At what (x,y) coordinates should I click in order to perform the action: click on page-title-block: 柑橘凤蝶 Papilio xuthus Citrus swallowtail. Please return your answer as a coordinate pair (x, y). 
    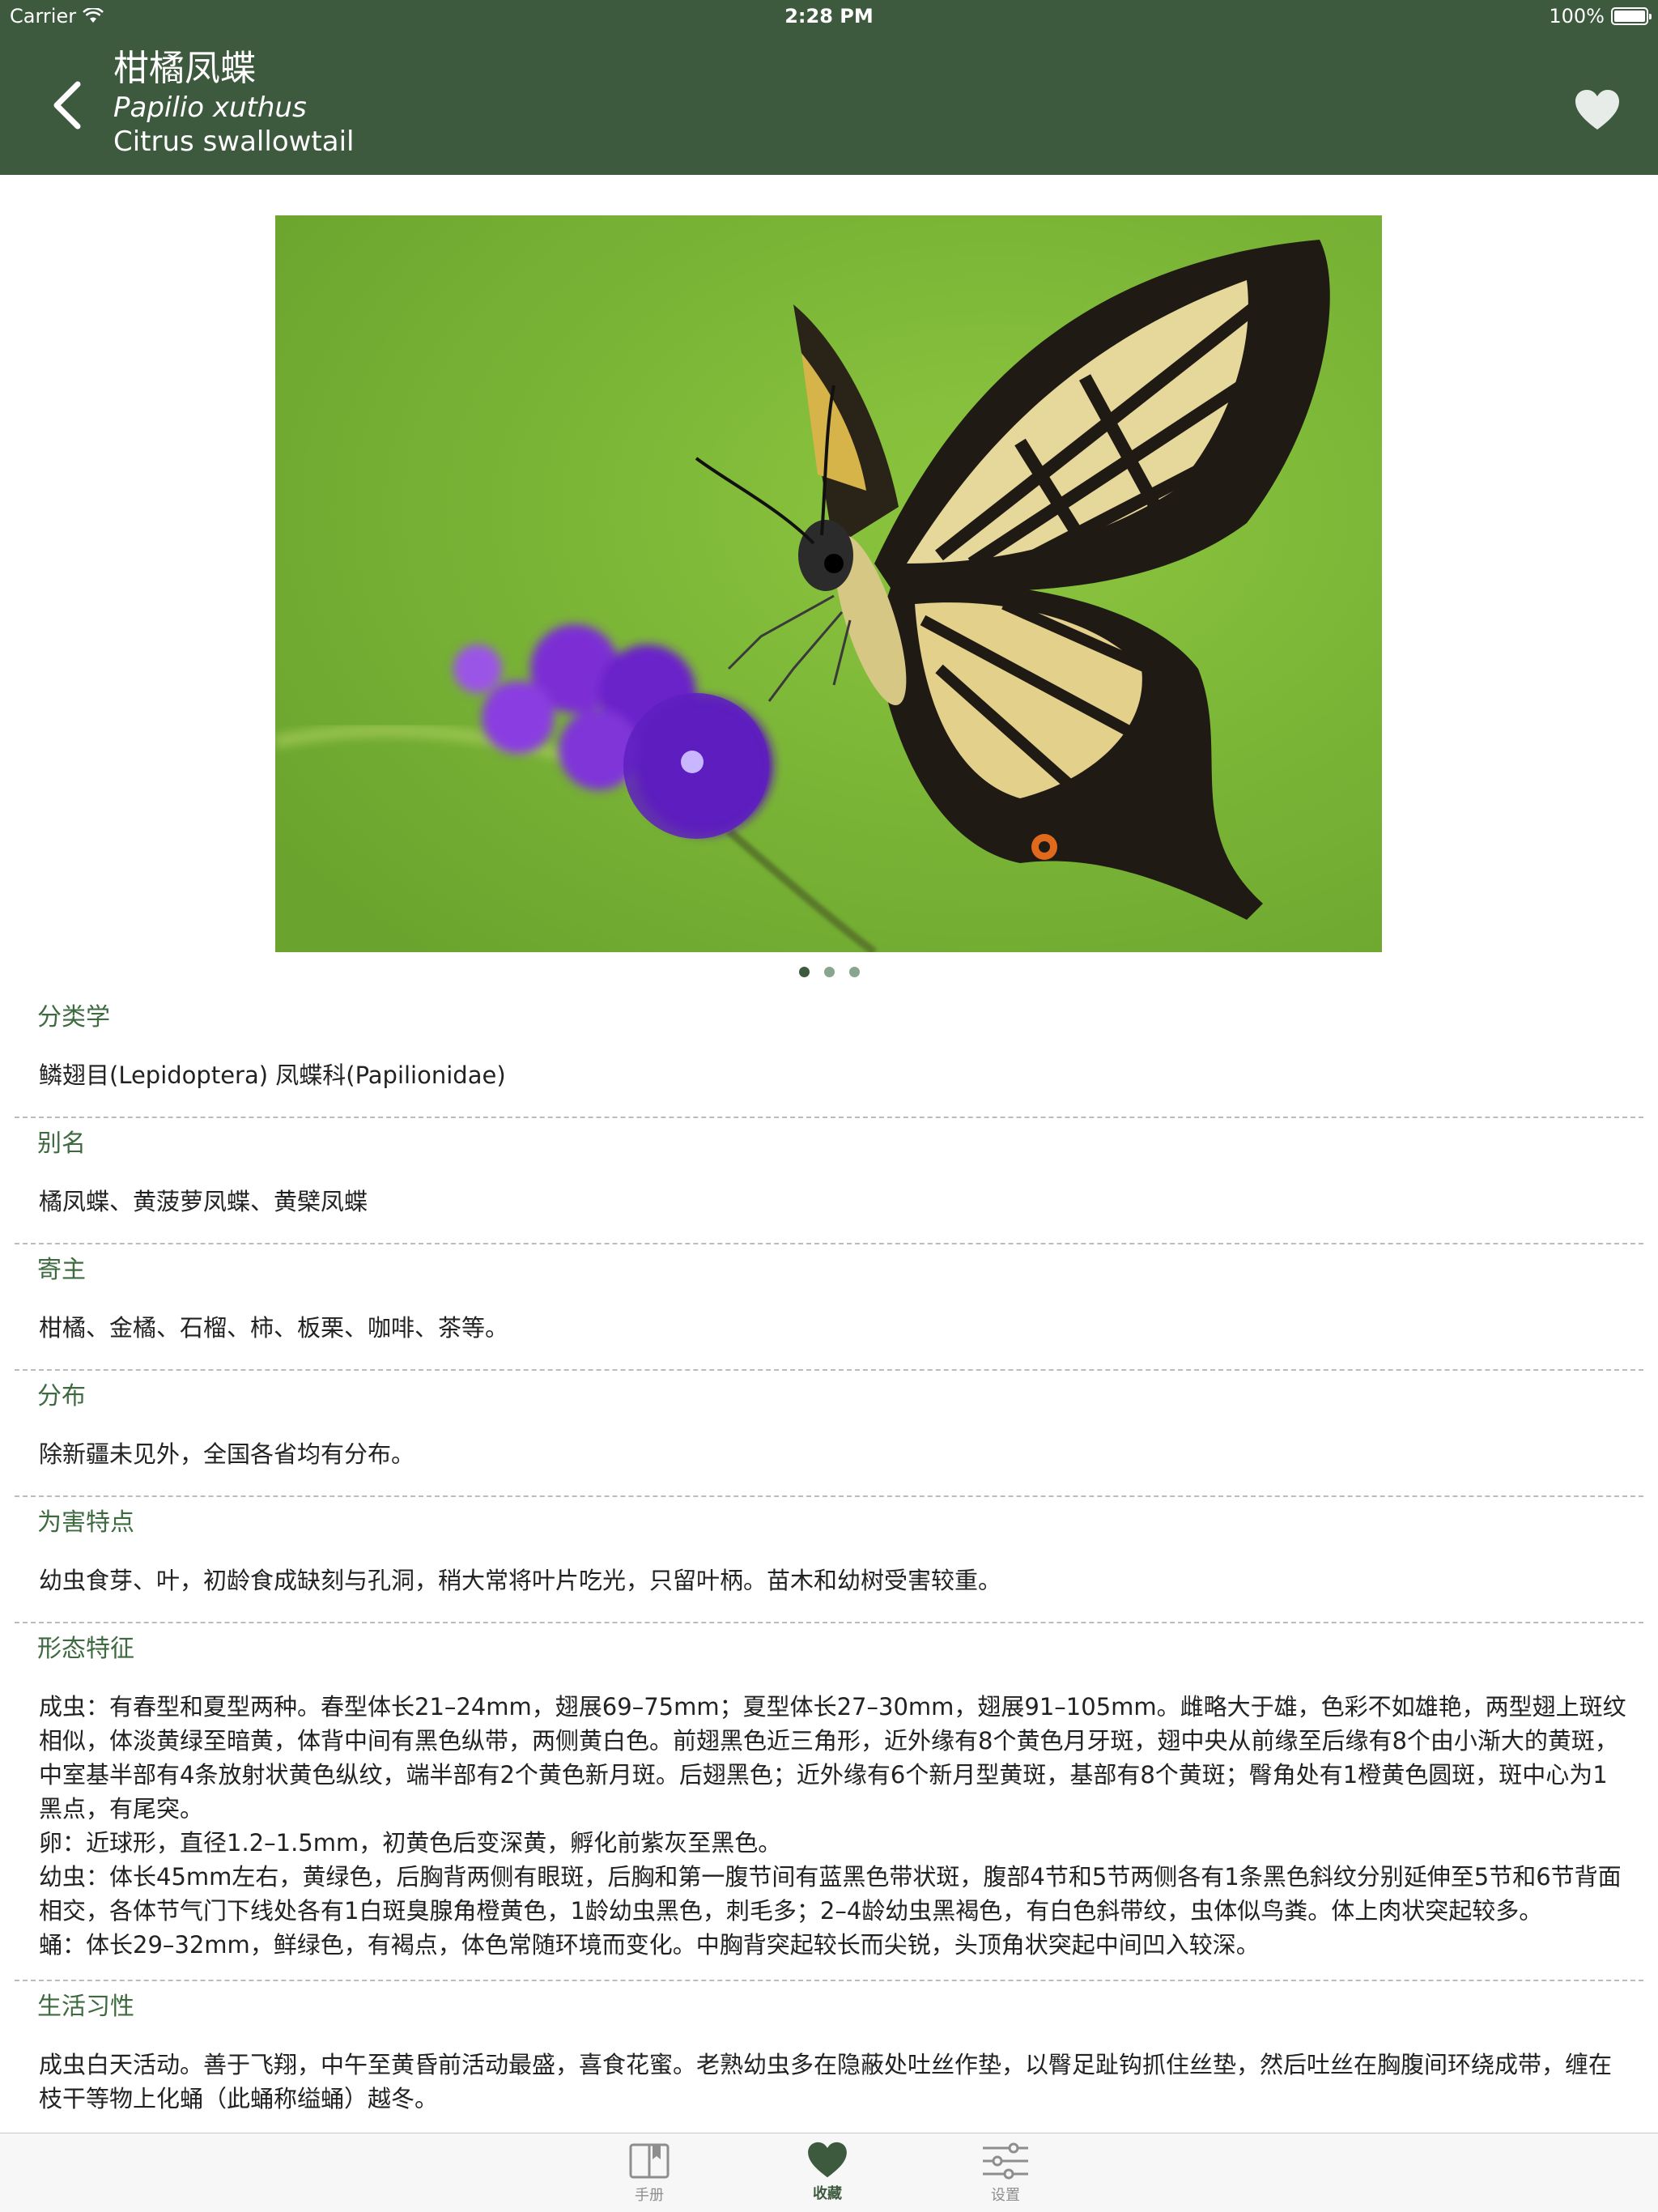
    Looking at the image, I should click on (233, 103).